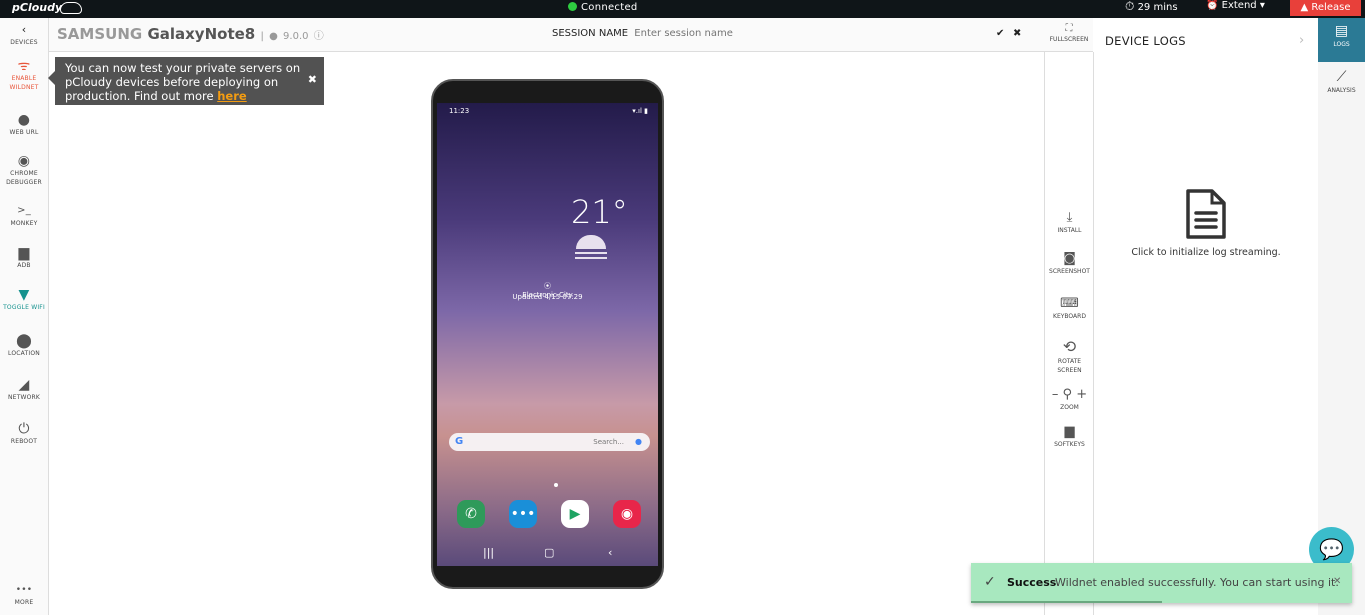  What do you see at coordinates (24, 590) in the screenshot?
I see `more-icon: •••` at bounding box center [24, 590].